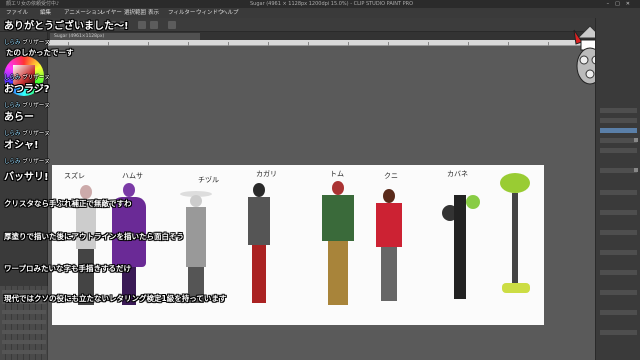  Describe the element at coordinates (181, 13) in the screenshot. I see `menu-item-filter: フィルター` at that location.